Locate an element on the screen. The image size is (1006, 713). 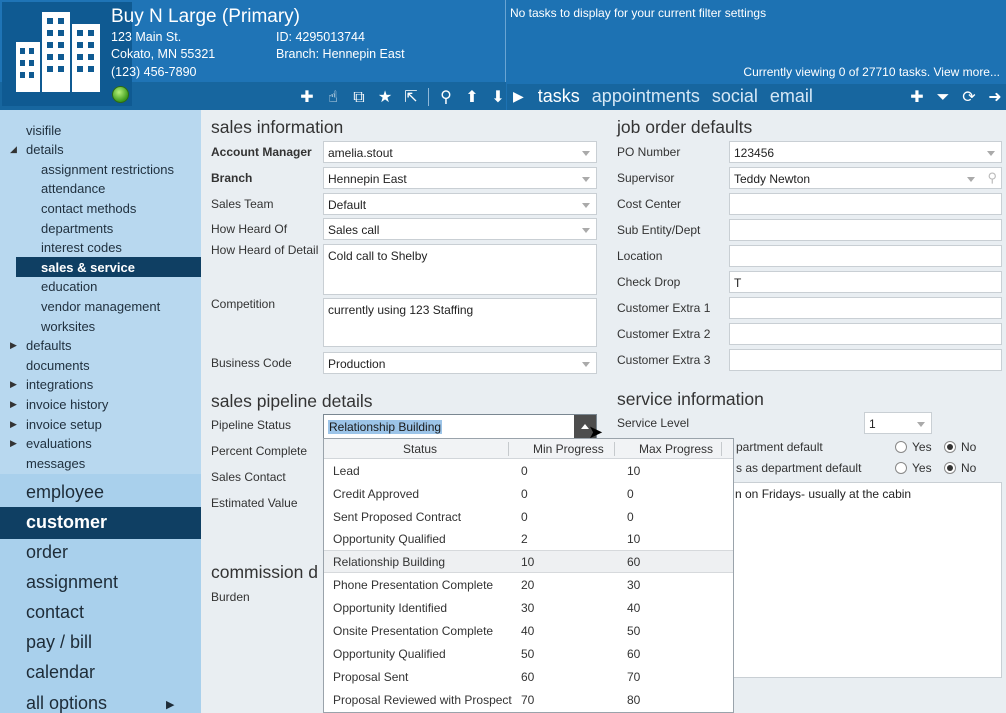
sidebar-item-attendance: attendance is located at coordinates (73, 188).